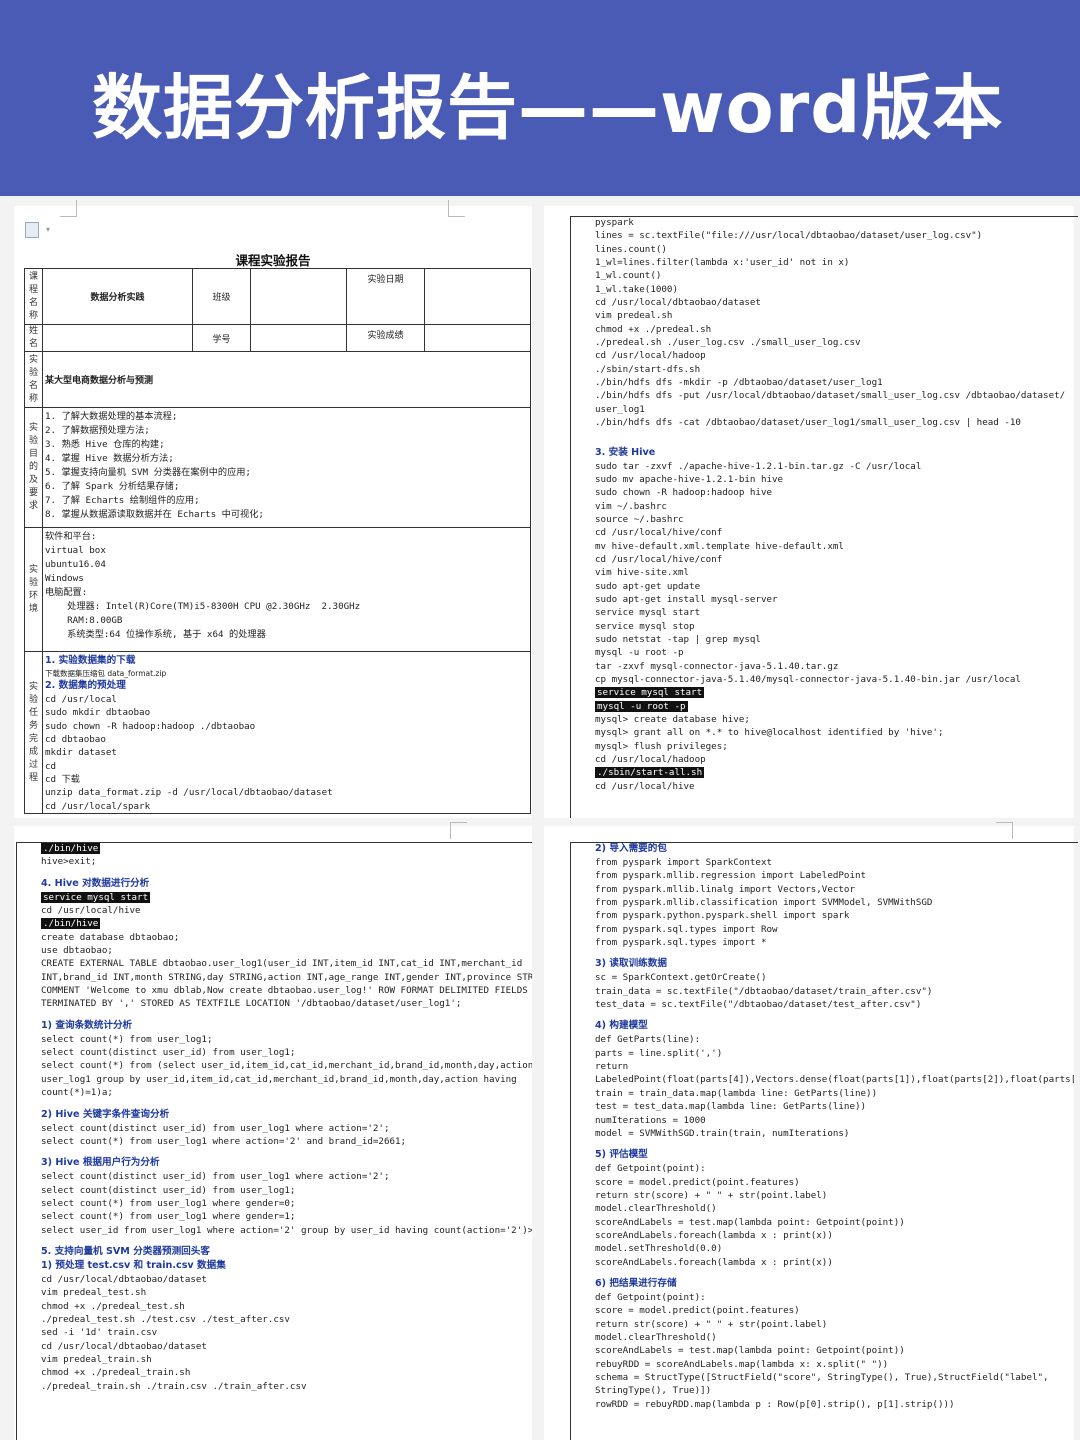 The image size is (1080, 1440). What do you see at coordinates (75, 564) in the screenshot?
I see `env-line: ubuntu16.04` at bounding box center [75, 564].